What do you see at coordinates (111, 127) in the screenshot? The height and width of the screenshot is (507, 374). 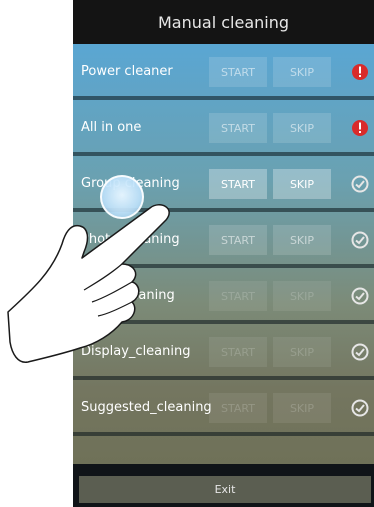 I see `row-label: All in one` at bounding box center [111, 127].